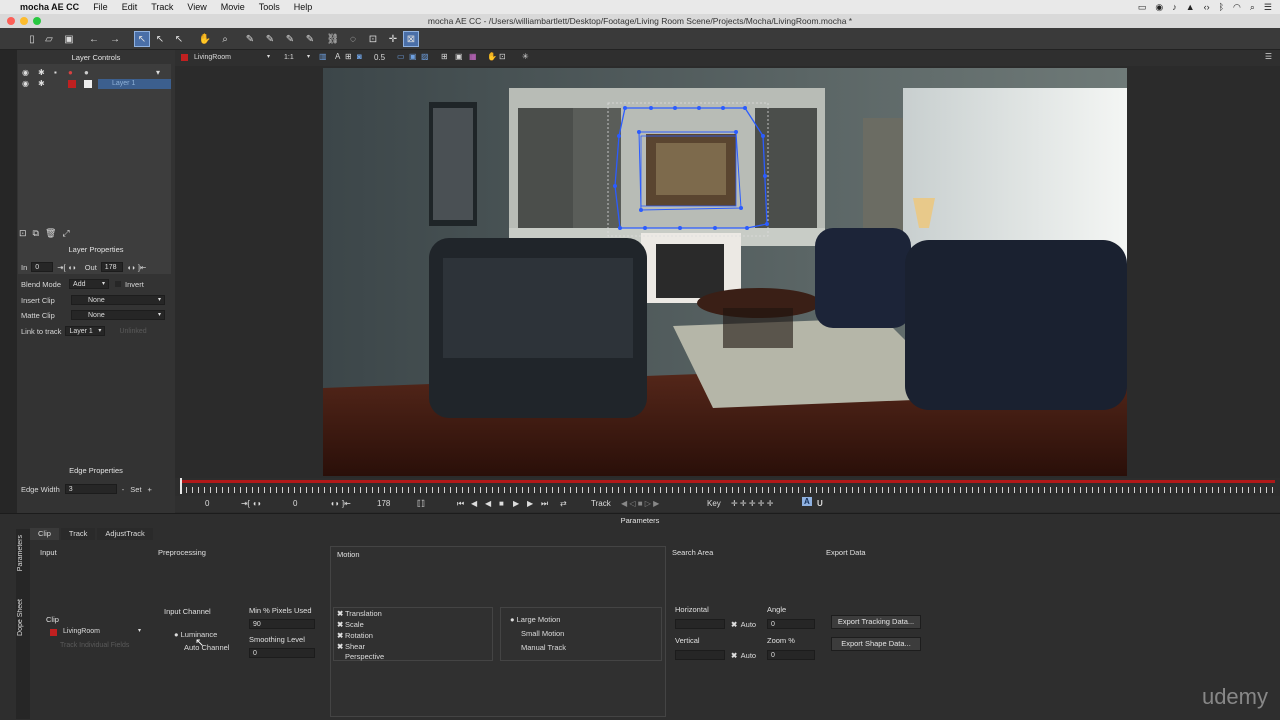 The image size is (1280, 720). What do you see at coordinates (530, 503) in the screenshot?
I see `step-forward-icon: ▶` at bounding box center [530, 503].